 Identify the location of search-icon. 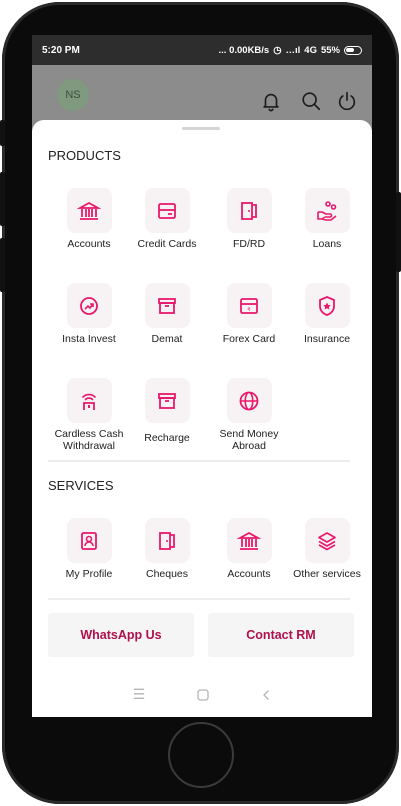
(311, 101).